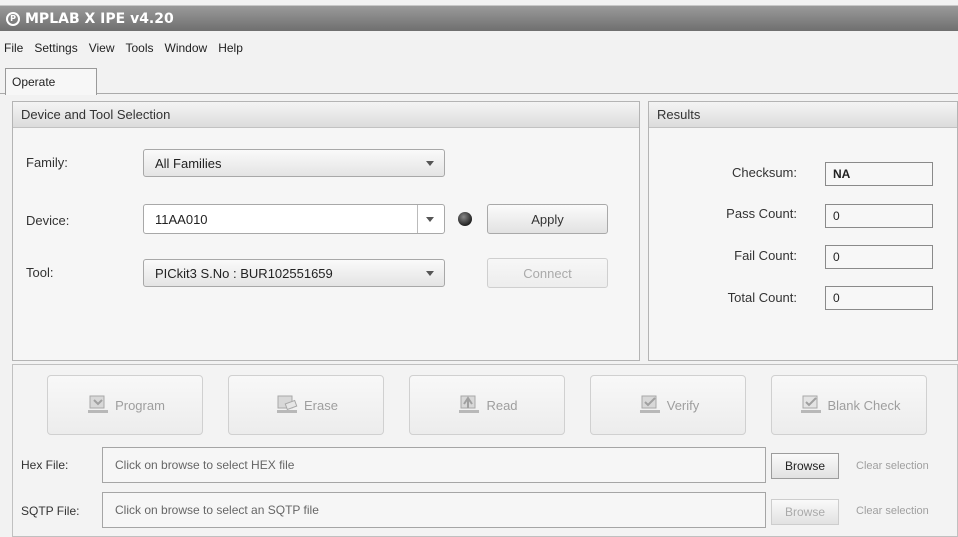 The width and height of the screenshot is (958, 537). What do you see at coordinates (51, 81) in the screenshot?
I see `tab-operate: Operate` at bounding box center [51, 81].